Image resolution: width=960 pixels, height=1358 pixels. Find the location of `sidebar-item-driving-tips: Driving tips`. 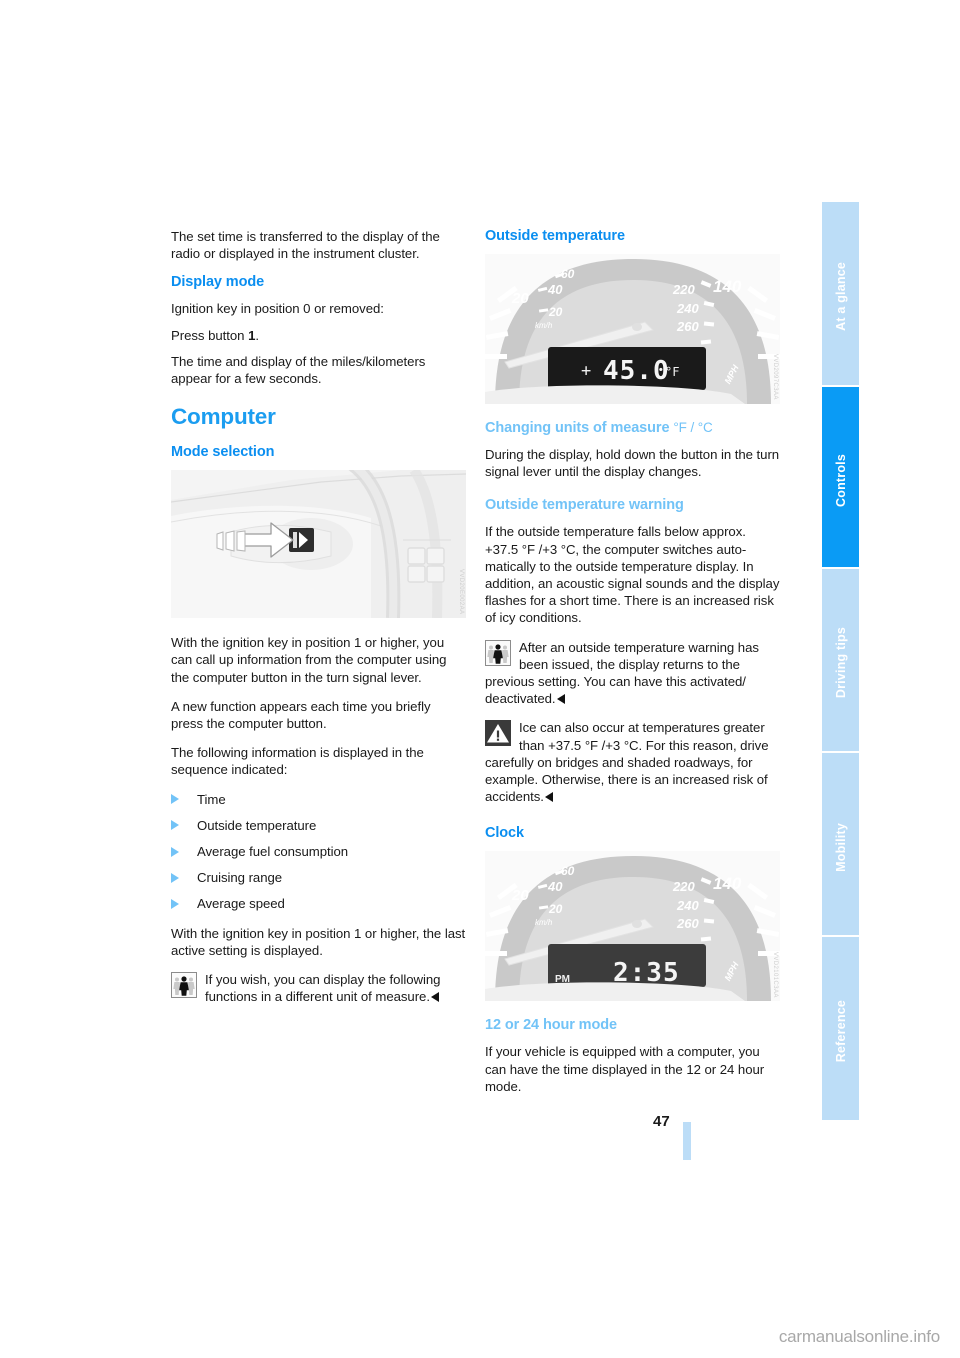

sidebar-item-driving-tips: Driving tips is located at coordinates (840, 661).